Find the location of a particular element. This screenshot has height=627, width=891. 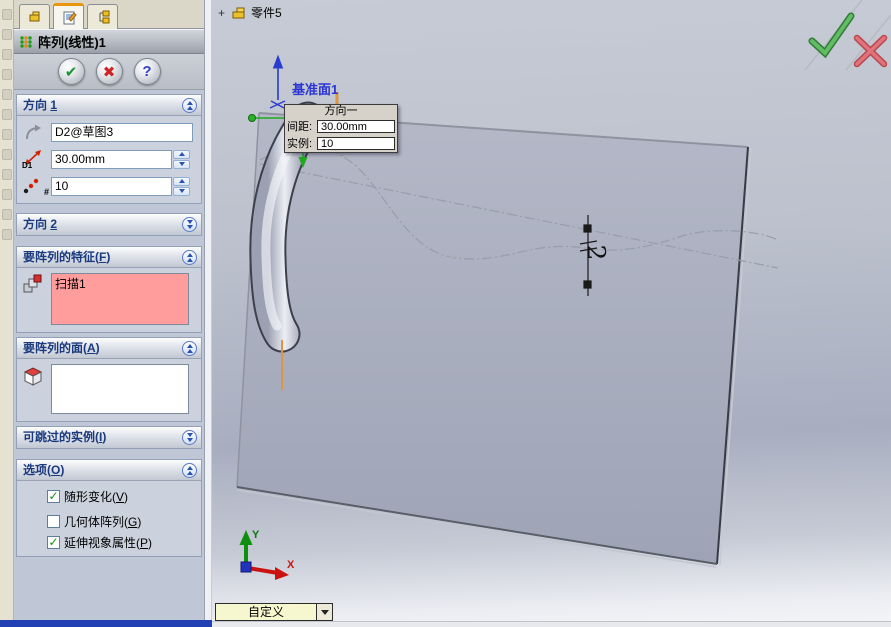

panel-button-row: ✔ ✖ ? is located at coordinates (109, 72).